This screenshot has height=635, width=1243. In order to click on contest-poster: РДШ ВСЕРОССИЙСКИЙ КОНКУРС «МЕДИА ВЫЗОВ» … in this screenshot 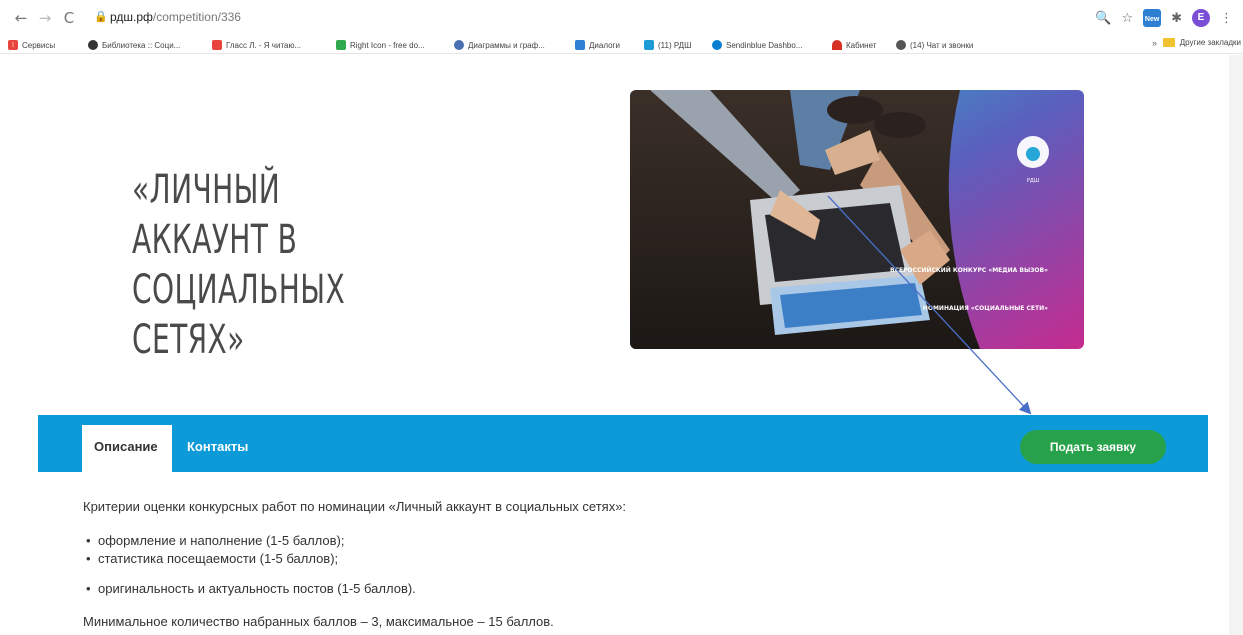, I will do `click(857, 219)`.